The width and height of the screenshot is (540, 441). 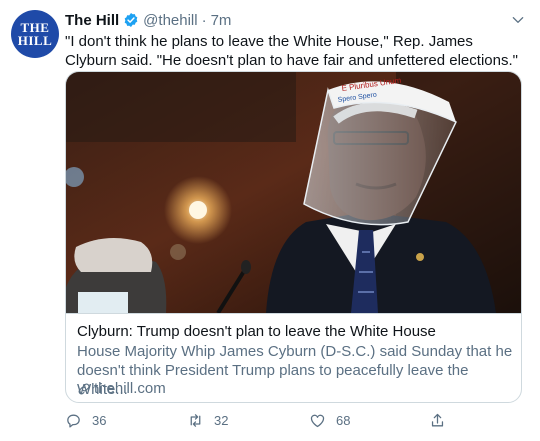 I want to click on reply-icon, so click(x=73, y=421).